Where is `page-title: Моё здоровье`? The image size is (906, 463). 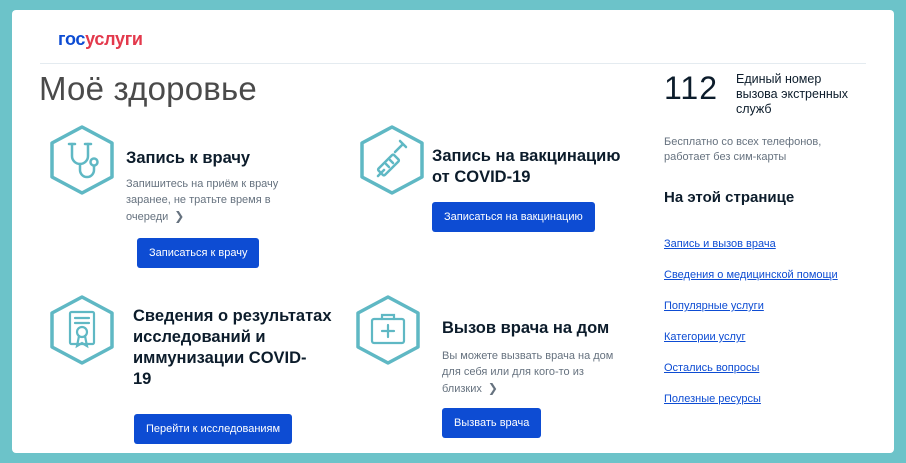
page-title: Моё здоровье is located at coordinates (148, 88).